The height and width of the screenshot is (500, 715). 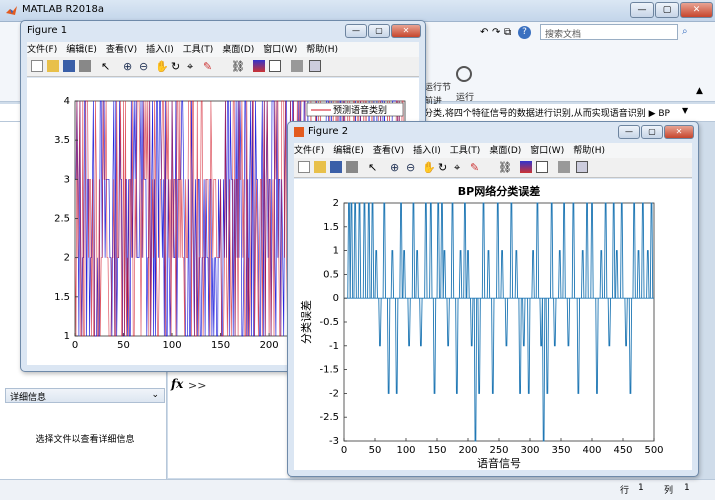 I want to click on x-tick-label: 500, so click(x=653, y=450).